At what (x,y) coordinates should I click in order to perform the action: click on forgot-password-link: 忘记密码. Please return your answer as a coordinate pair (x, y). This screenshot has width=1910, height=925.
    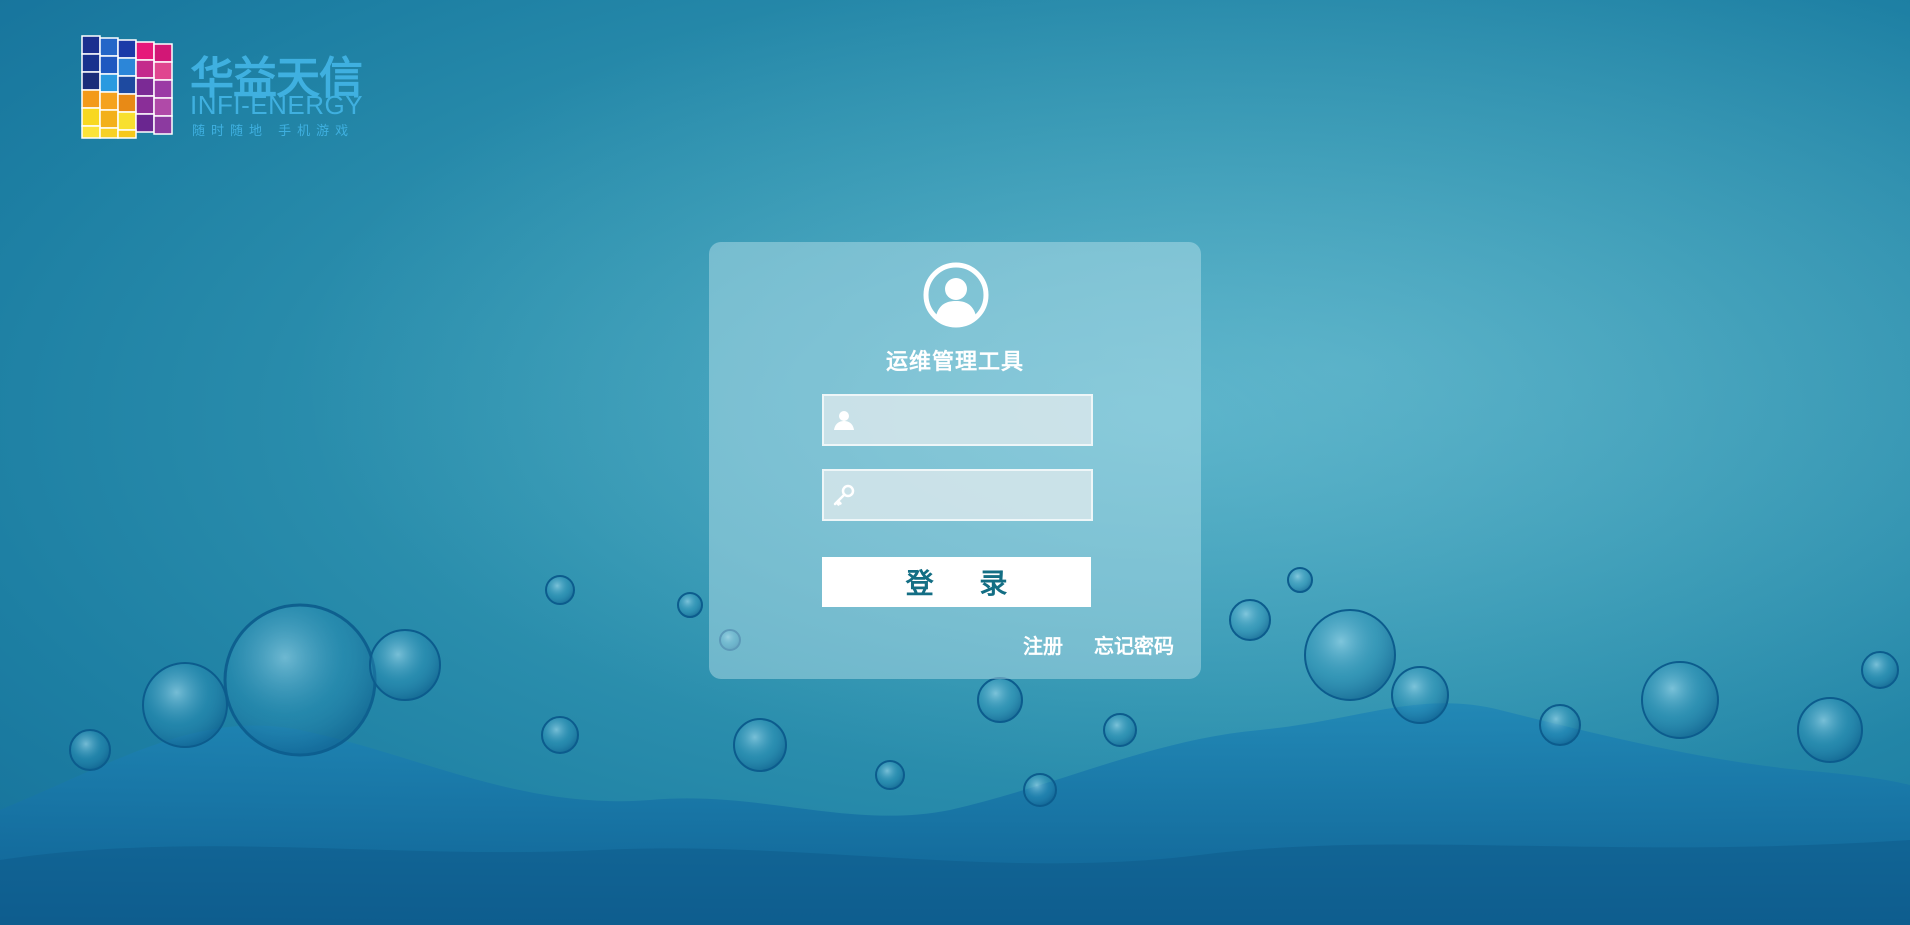
    Looking at the image, I should click on (1134, 646).